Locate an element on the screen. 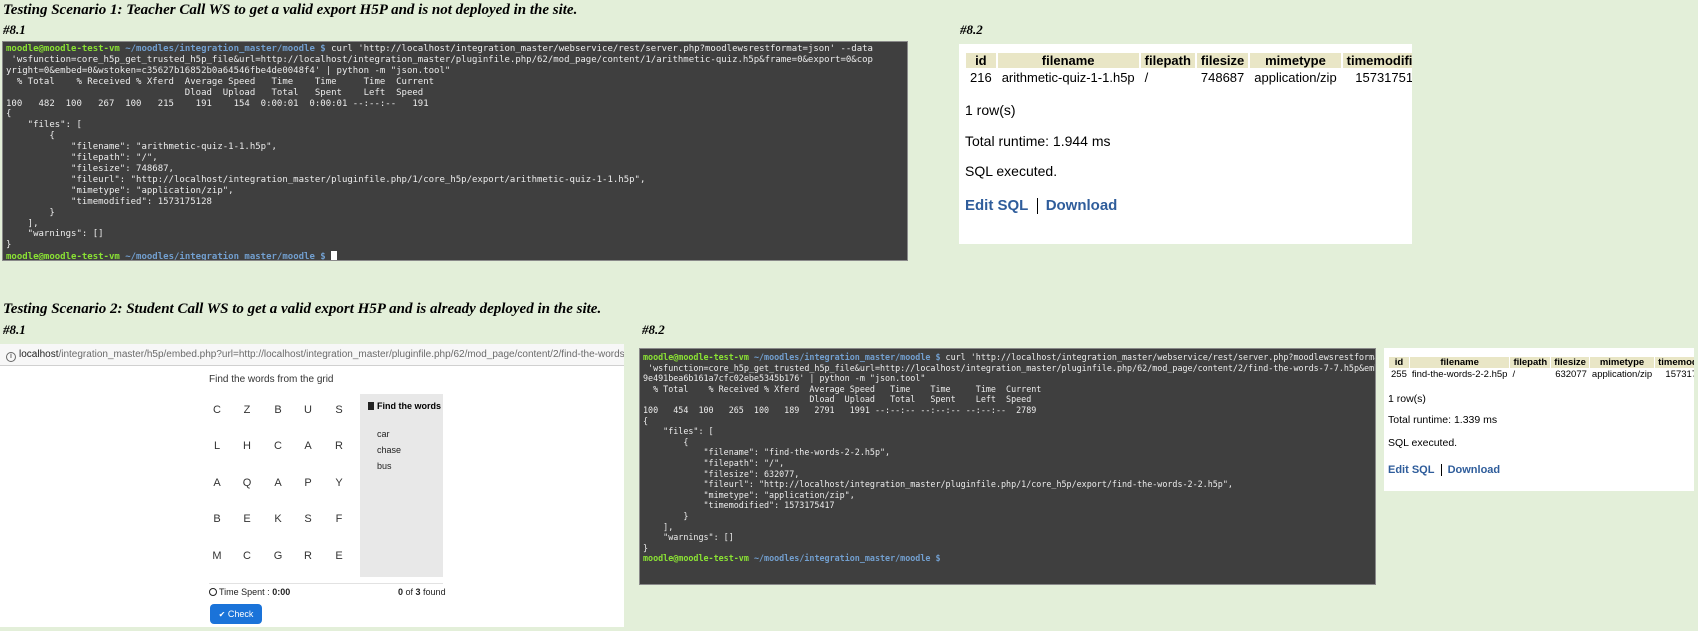  terminal-output-line: "files": [ is located at coordinates (44, 125).